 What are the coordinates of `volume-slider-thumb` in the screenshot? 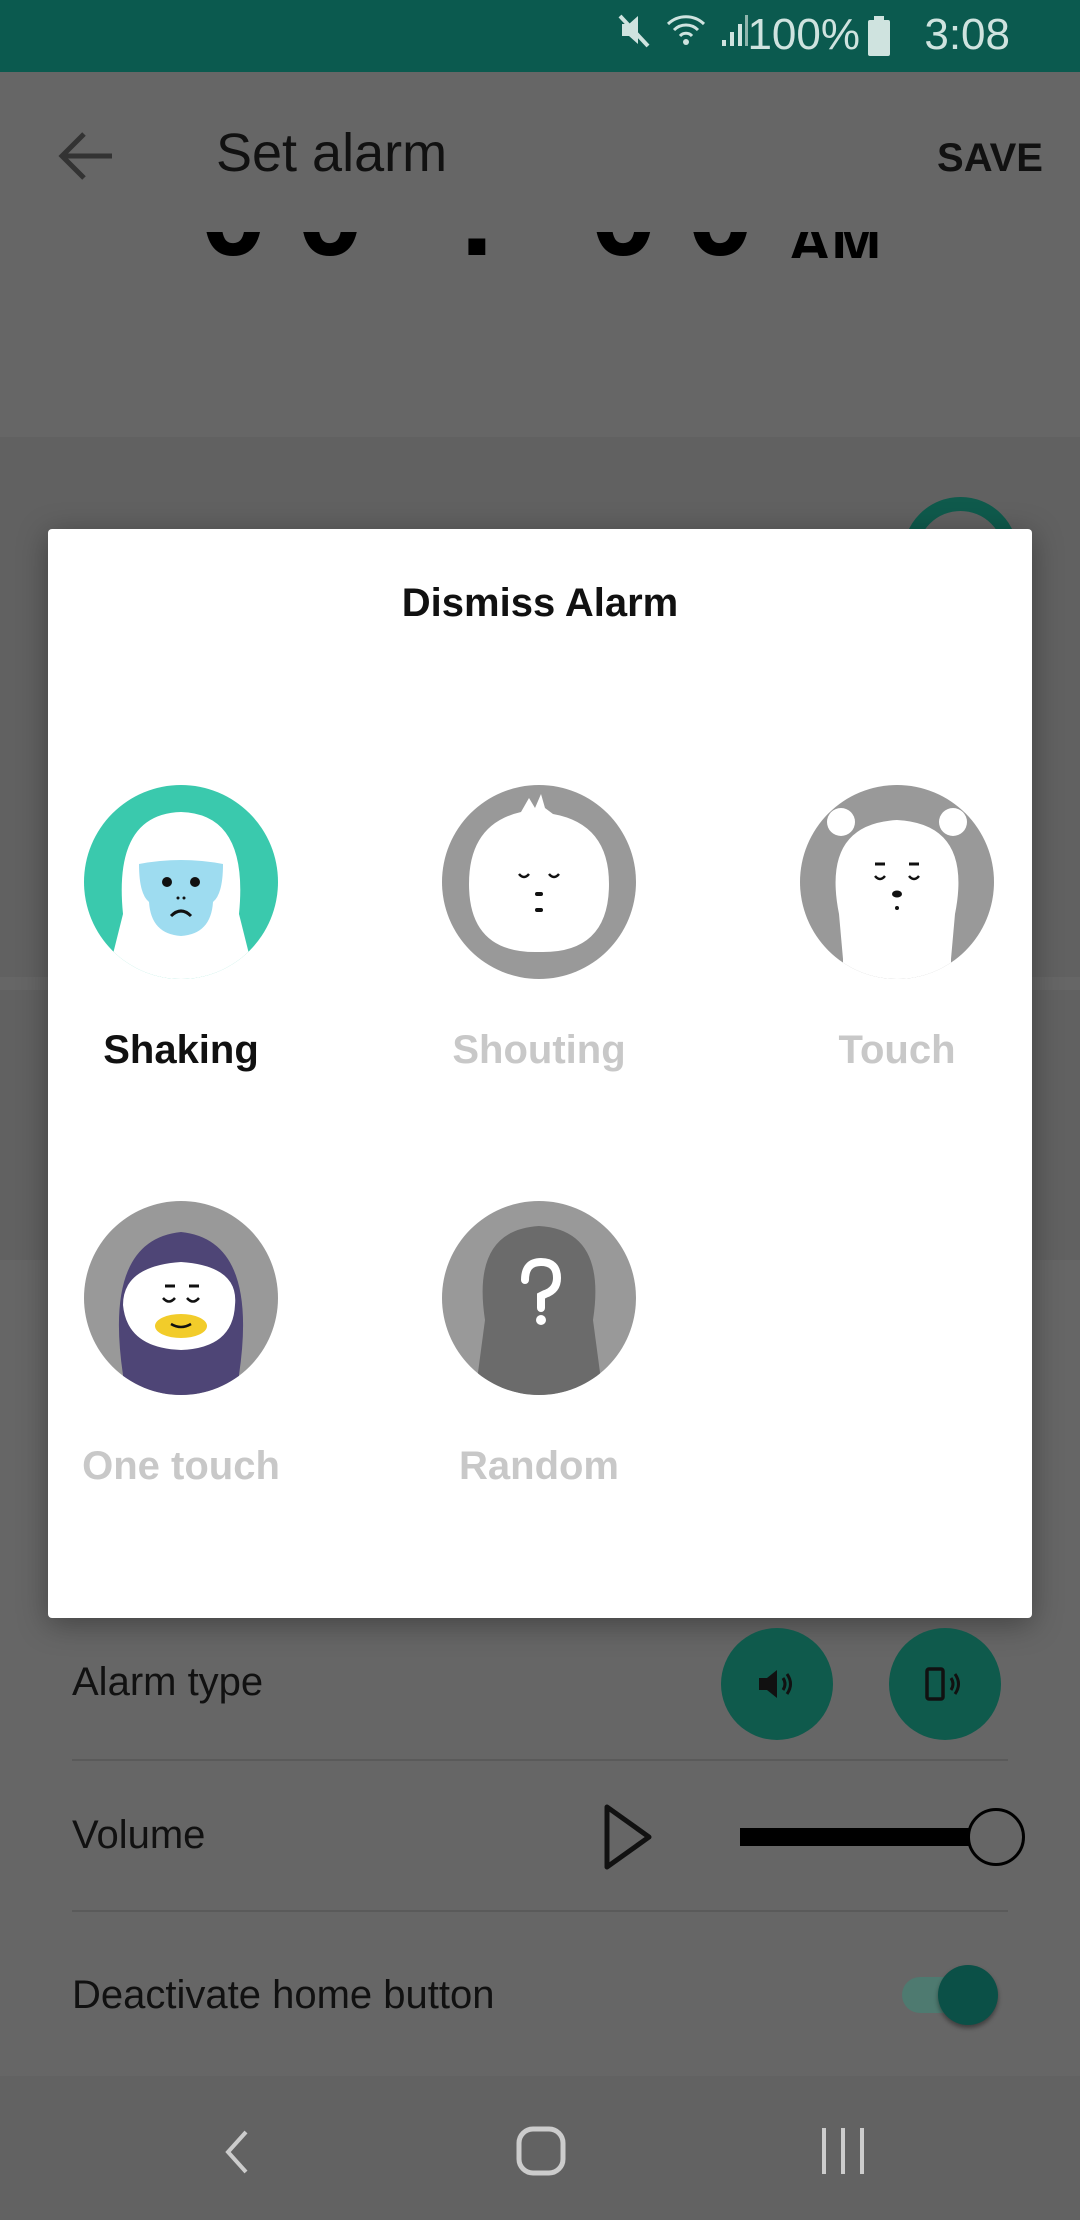 It's located at (996, 1837).